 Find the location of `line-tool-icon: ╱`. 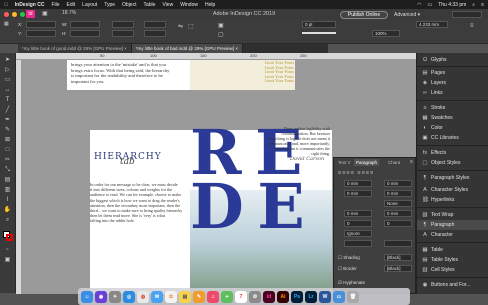

line-tool-icon: ╱ is located at coordinates (7, 110).